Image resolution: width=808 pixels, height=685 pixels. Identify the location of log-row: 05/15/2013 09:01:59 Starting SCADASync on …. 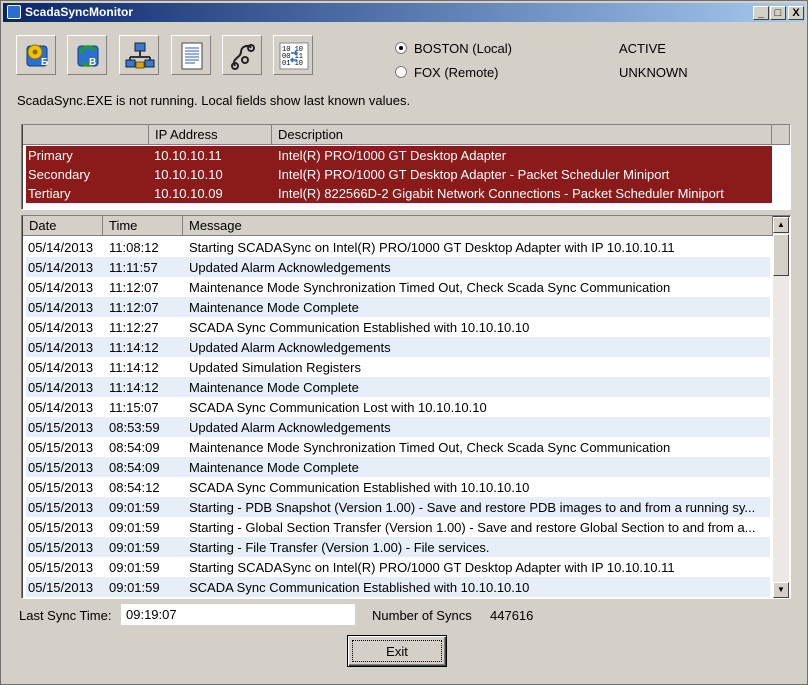
(398, 567).